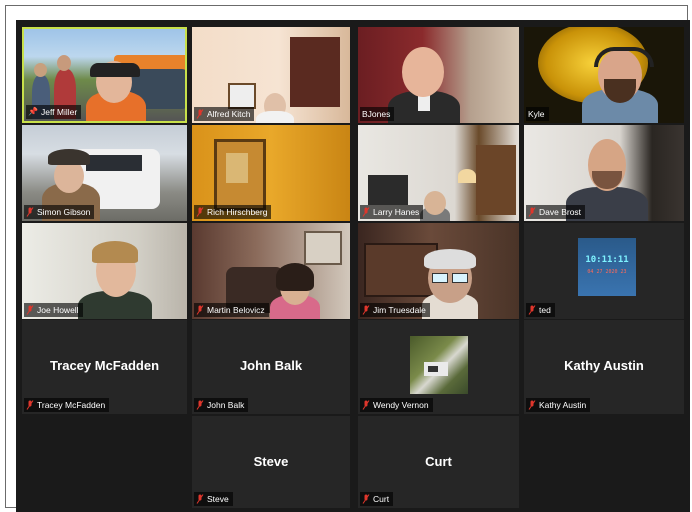 The image size is (692, 512). What do you see at coordinates (401, 405) in the screenshot?
I see `participant-name: Wendy Vernon` at bounding box center [401, 405].